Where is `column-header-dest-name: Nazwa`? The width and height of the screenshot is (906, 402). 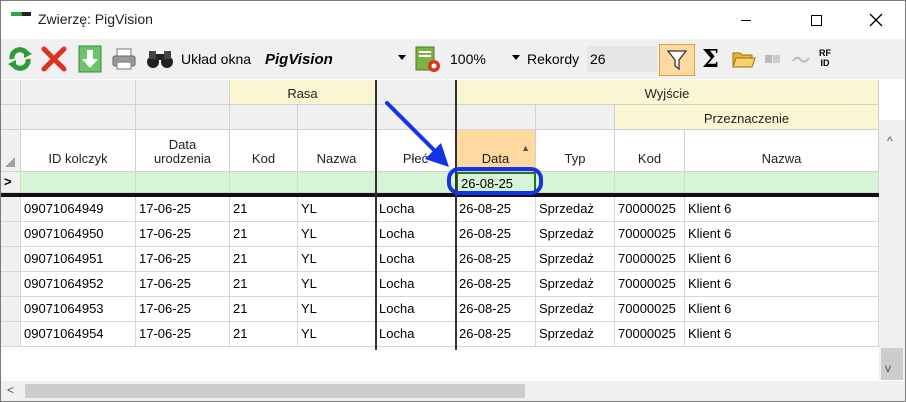 column-header-dest-name: Nazwa is located at coordinates (782, 151).